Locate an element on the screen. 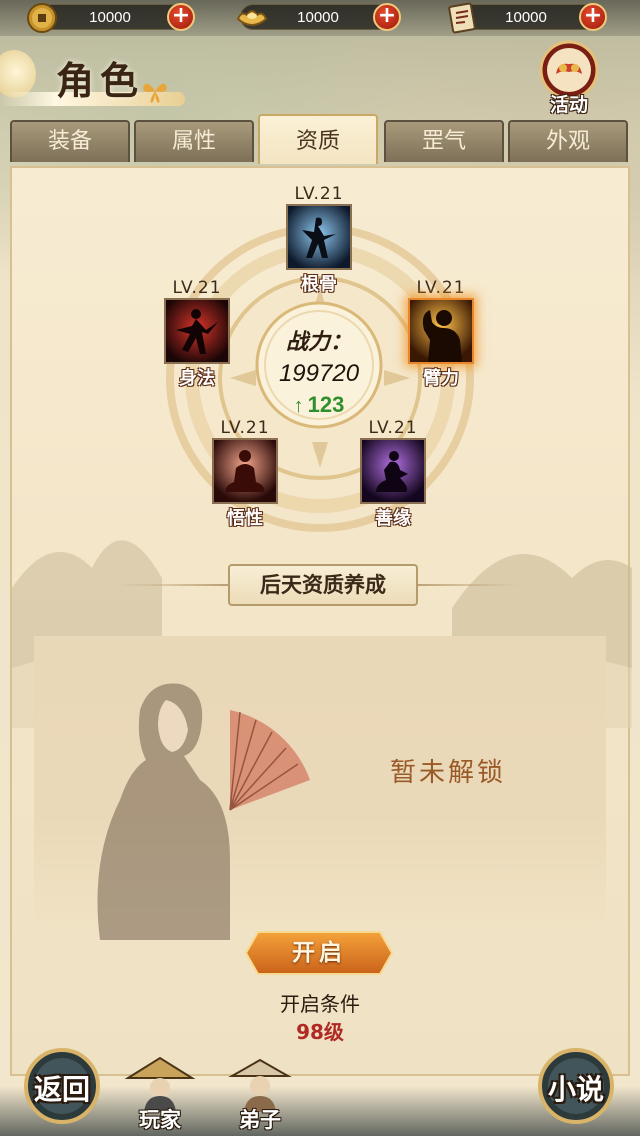 The image size is (640, 1136). tab-equipment: 装备 is located at coordinates (70, 141).